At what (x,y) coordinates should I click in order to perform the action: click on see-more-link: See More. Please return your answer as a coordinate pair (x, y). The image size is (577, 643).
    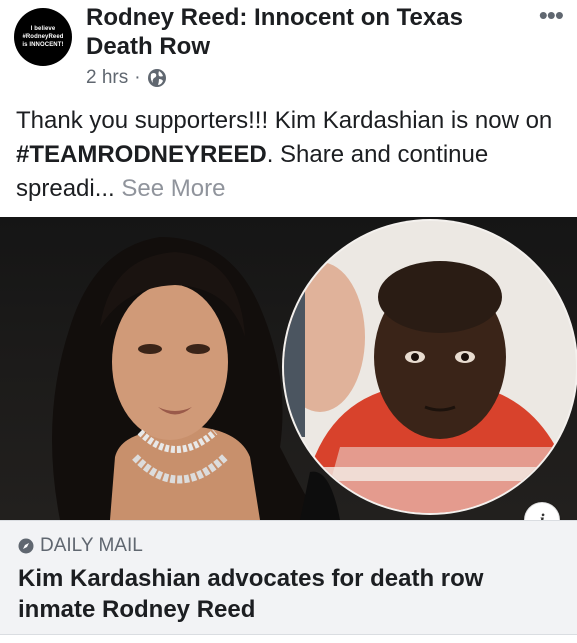
    Looking at the image, I should click on (173, 188).